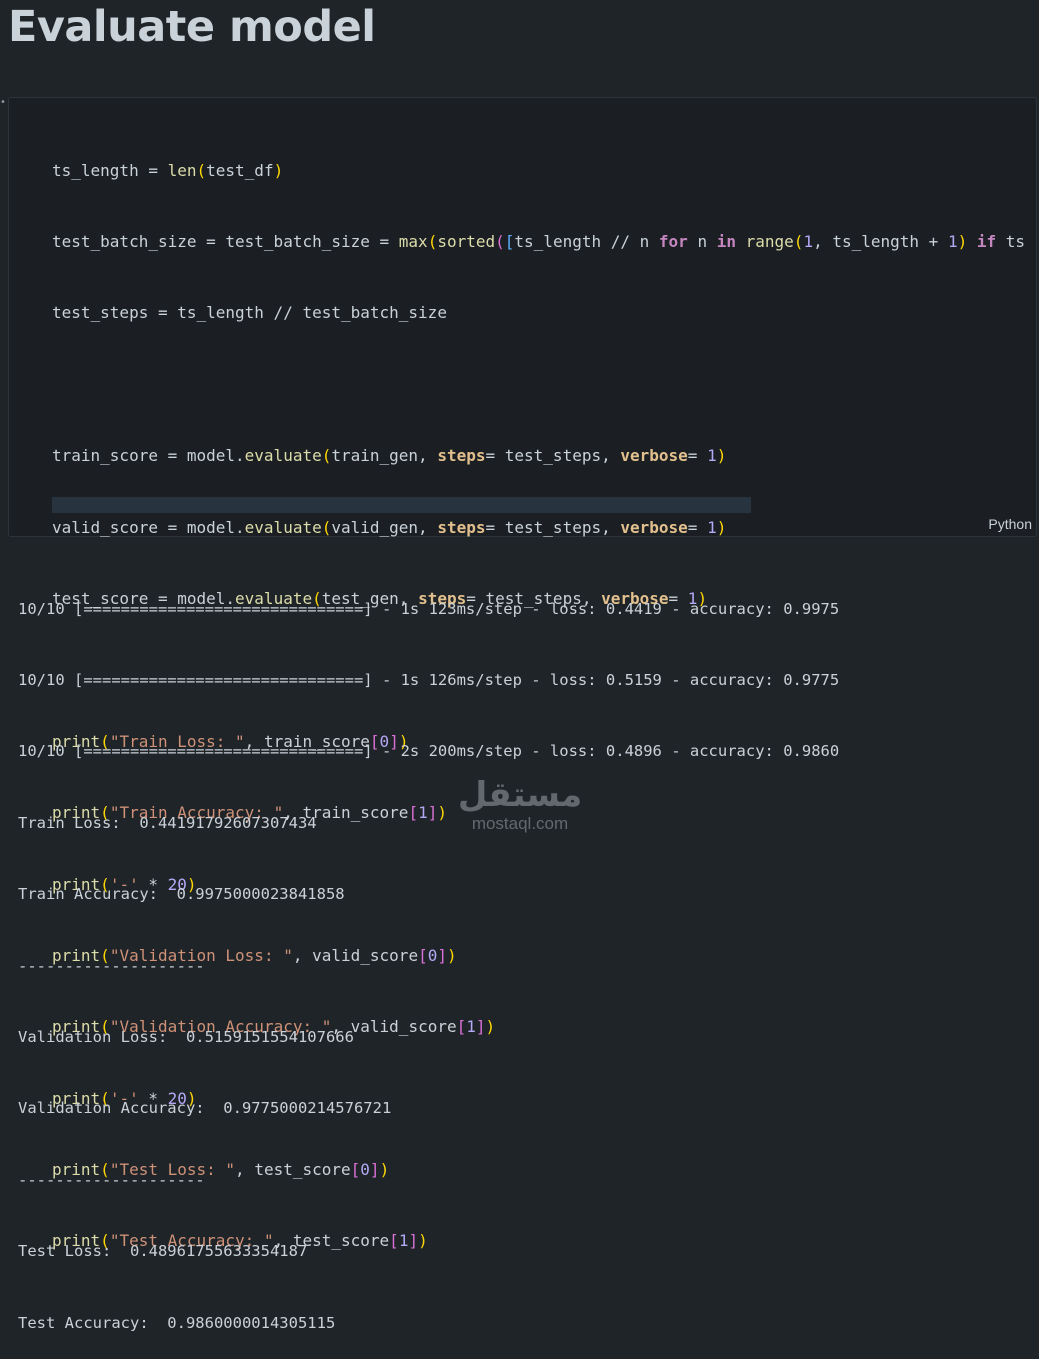 The width and height of the screenshot is (1039, 1359). Describe the element at coordinates (520, 823) in the screenshot. I see `watermark-text: mostaql.com` at that location.